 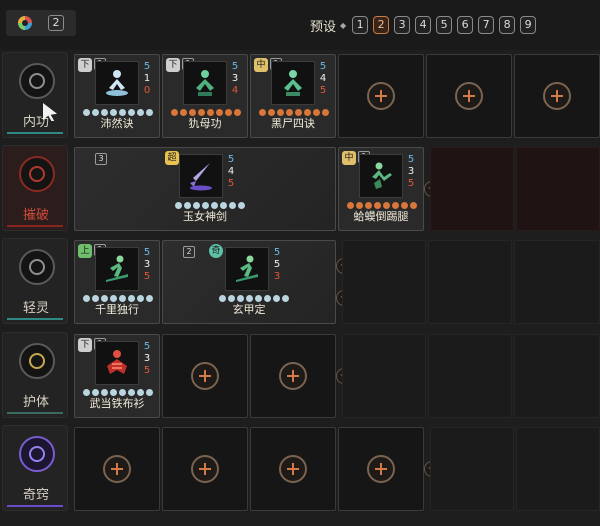 What do you see at coordinates (205, 123) in the screenshot?
I see `skill-name: 犰母功` at bounding box center [205, 123].